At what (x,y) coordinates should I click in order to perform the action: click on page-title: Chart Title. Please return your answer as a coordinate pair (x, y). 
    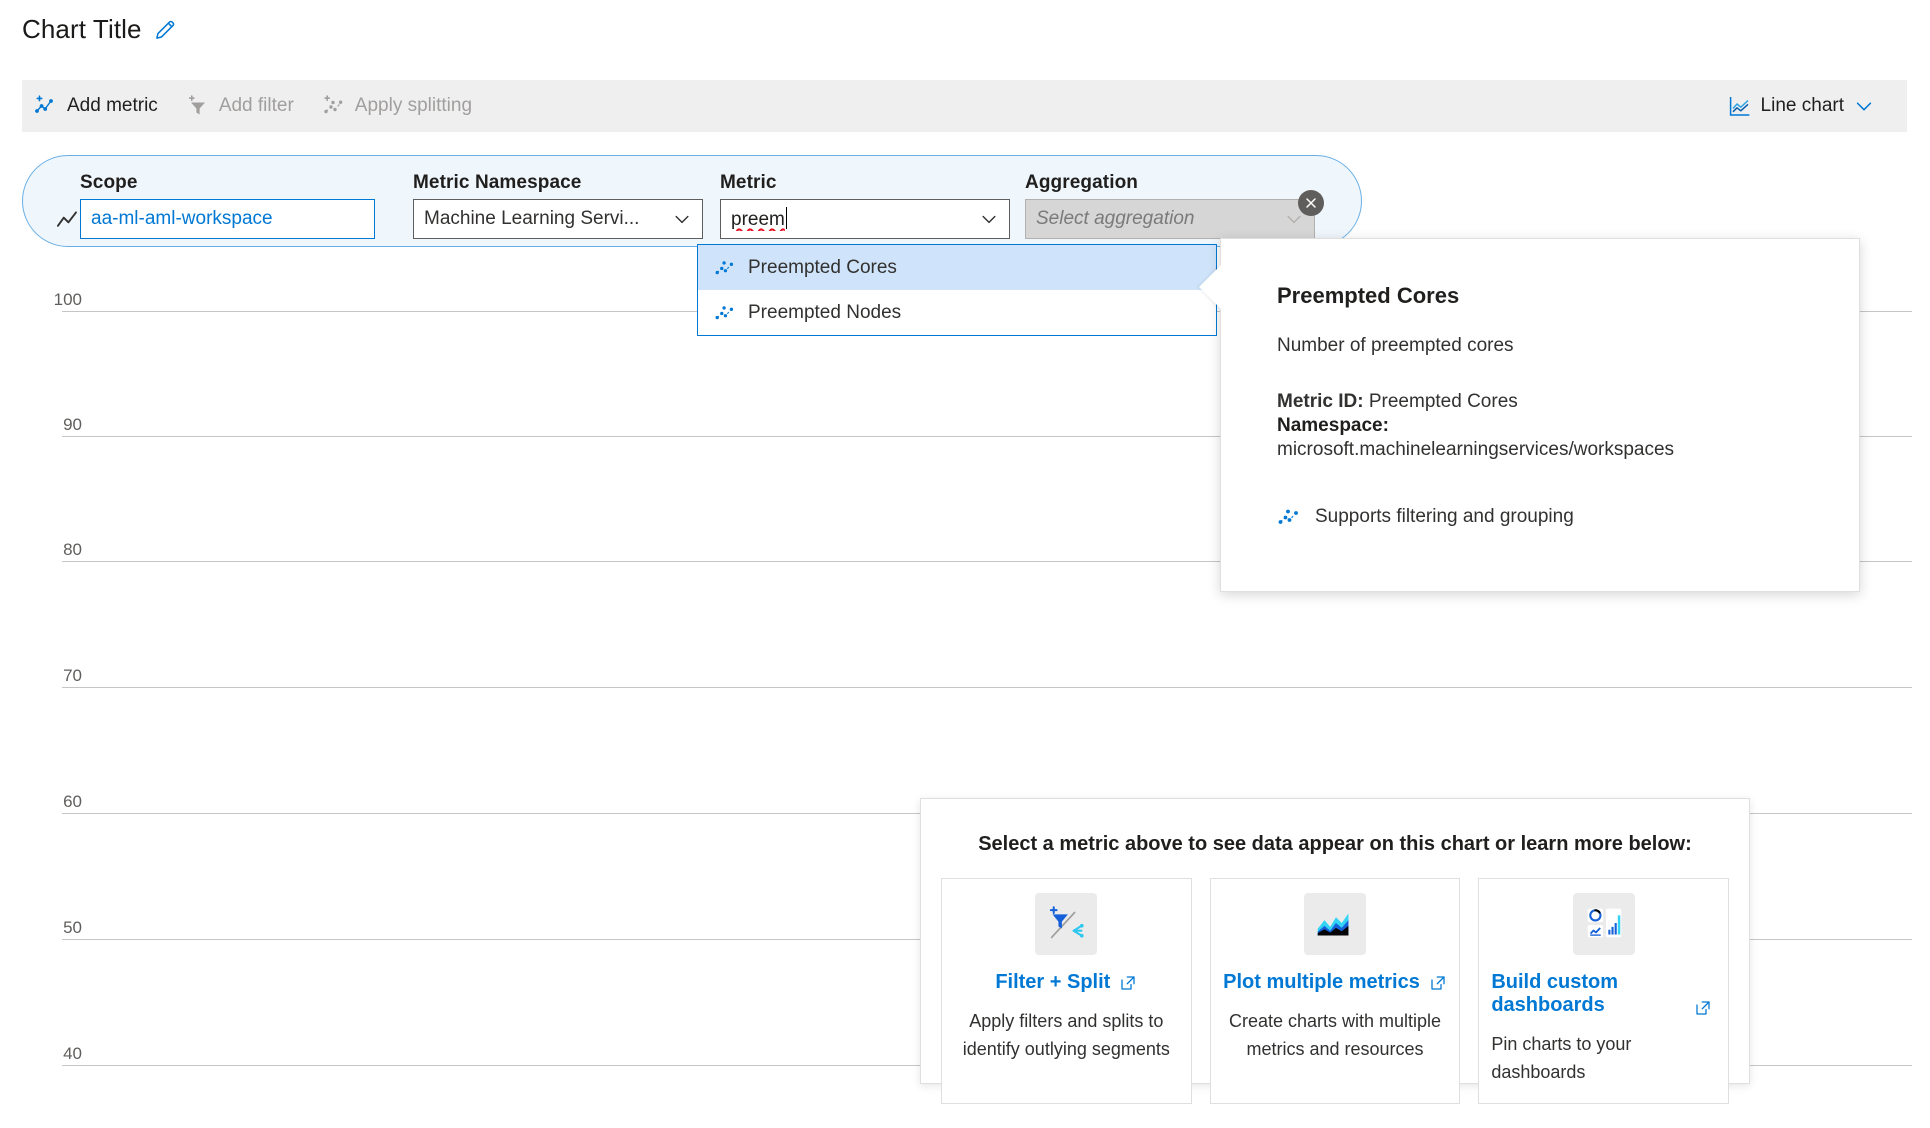
    Looking at the image, I should click on (82, 29).